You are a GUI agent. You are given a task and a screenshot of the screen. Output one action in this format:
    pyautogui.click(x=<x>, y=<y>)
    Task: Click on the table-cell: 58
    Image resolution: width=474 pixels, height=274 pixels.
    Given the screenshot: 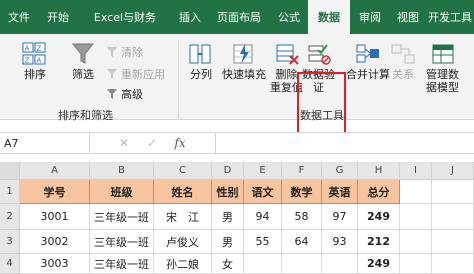 What is the action you would take?
    pyautogui.click(x=302, y=217)
    